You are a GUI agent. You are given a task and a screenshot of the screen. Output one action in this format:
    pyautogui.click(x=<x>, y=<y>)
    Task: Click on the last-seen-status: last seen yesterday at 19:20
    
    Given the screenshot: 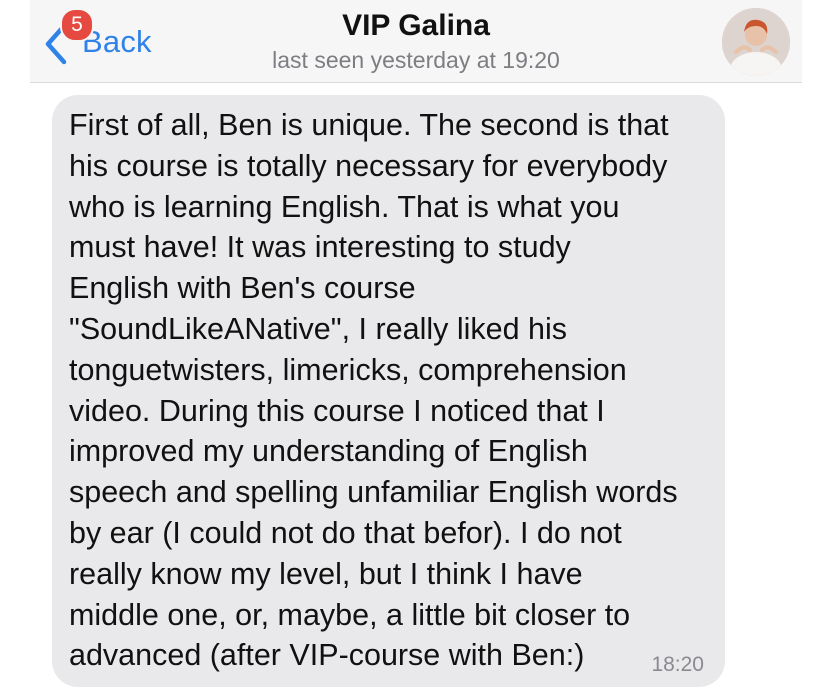 What is the action you would take?
    pyautogui.click(x=416, y=60)
    